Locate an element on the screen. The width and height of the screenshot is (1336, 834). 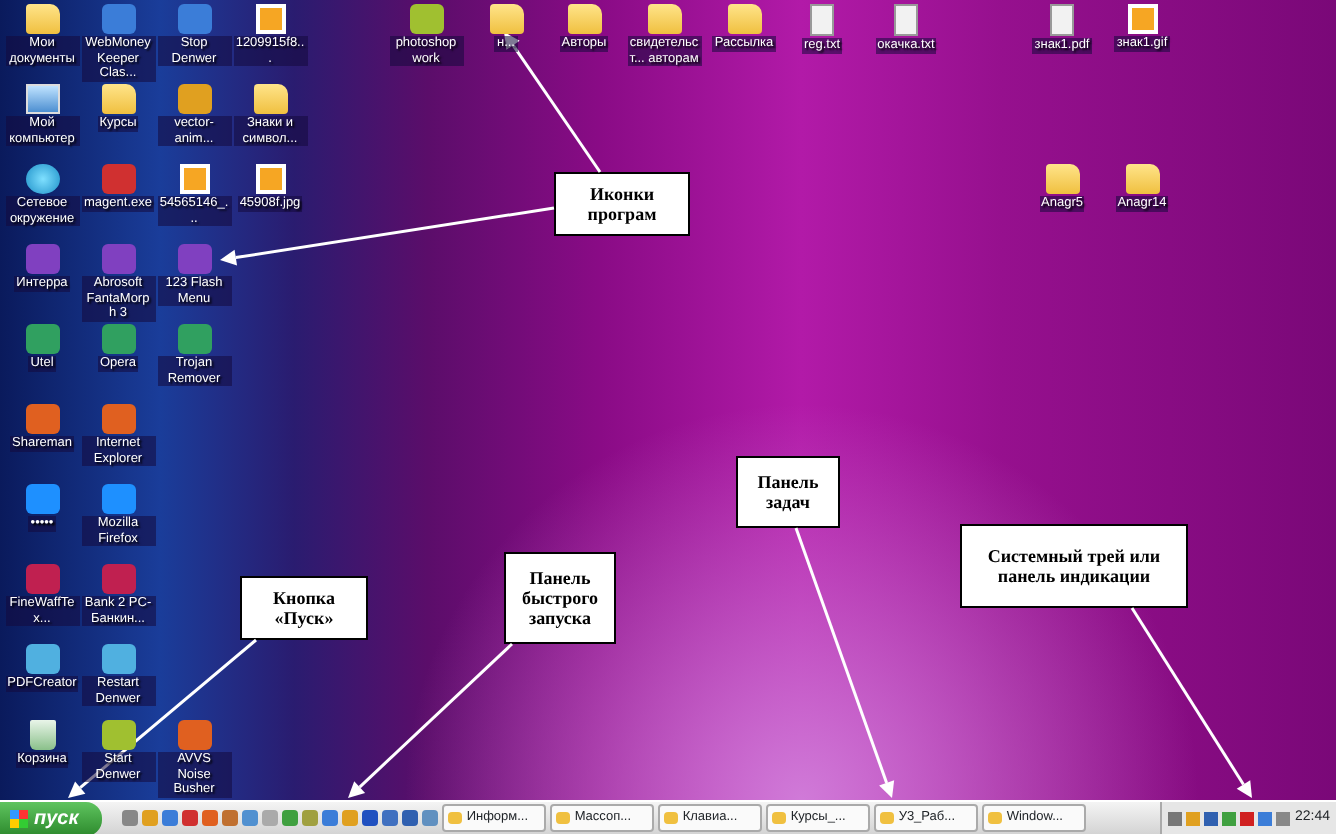
callout-label: Панель быстрого запуска is located at coordinates (560, 598).